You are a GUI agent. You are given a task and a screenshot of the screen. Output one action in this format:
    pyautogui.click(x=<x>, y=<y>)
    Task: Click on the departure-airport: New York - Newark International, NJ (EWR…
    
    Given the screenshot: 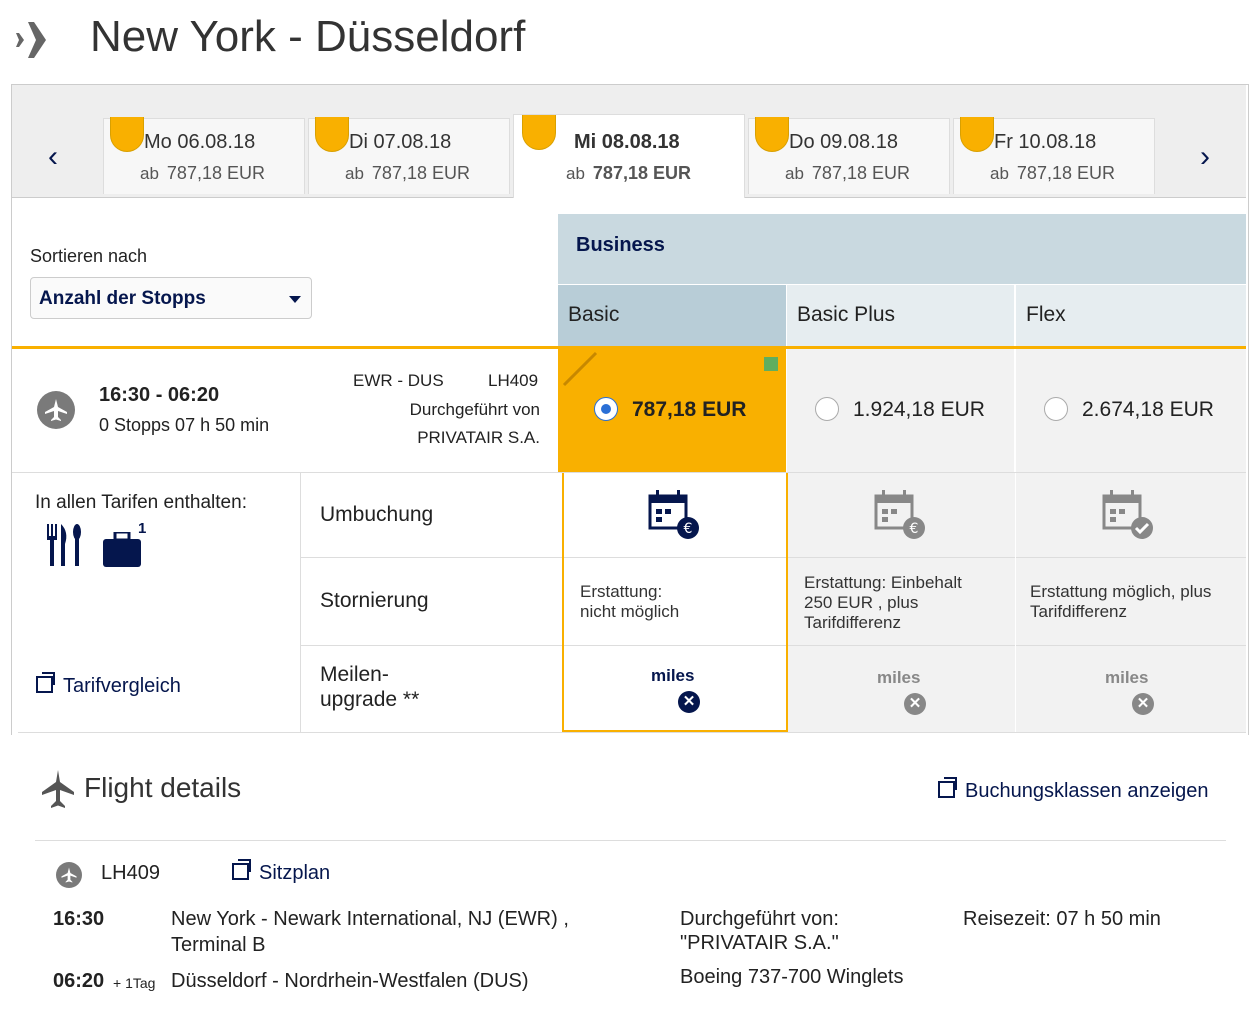 What is the action you would take?
    pyautogui.click(x=370, y=919)
    